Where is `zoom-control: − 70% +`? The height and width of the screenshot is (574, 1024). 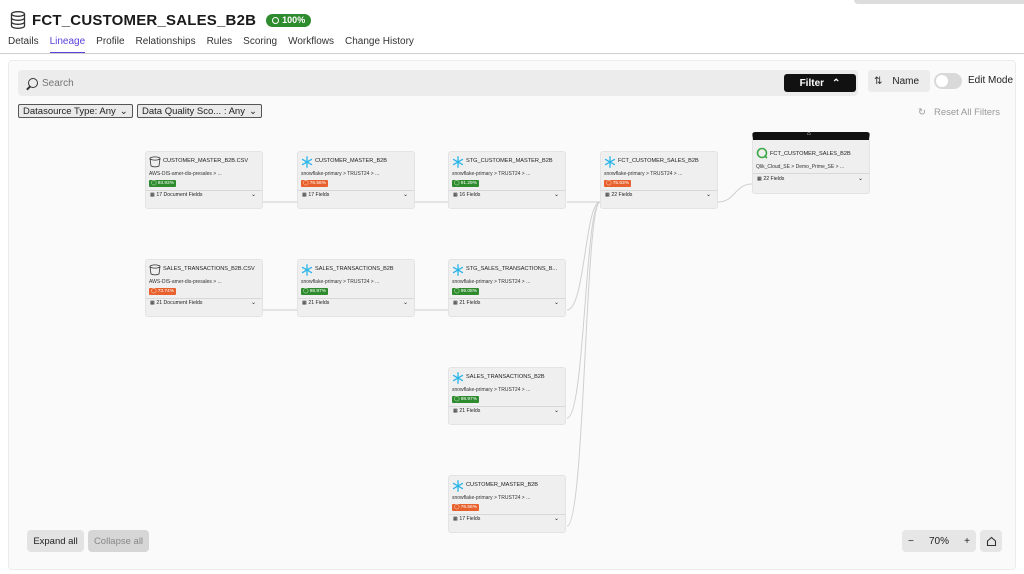 zoom-control: − 70% + is located at coordinates (939, 541).